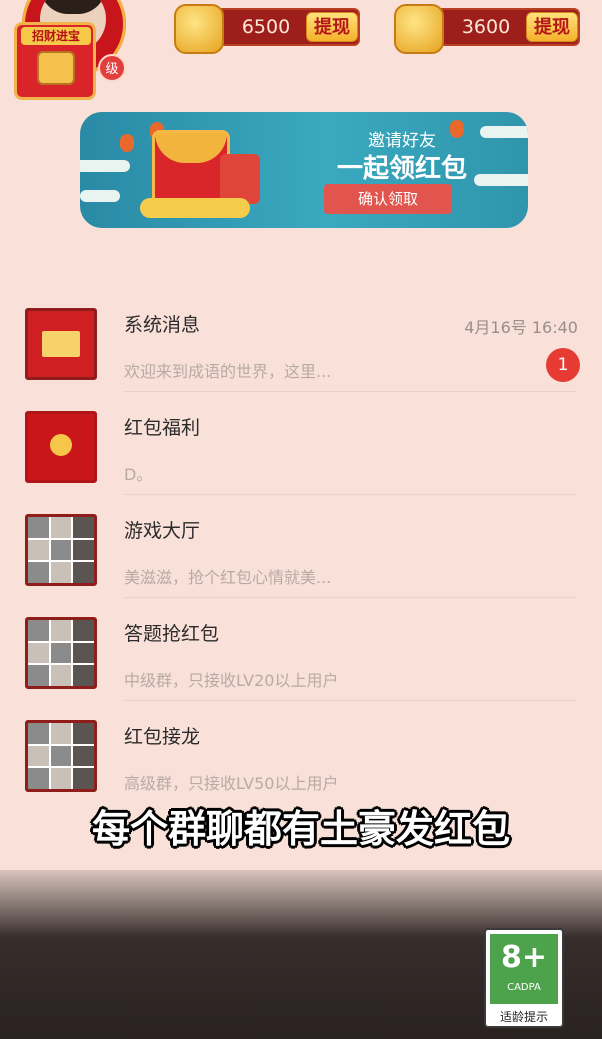 The image size is (602, 1039). I want to click on envelope-seal, so click(61, 445).